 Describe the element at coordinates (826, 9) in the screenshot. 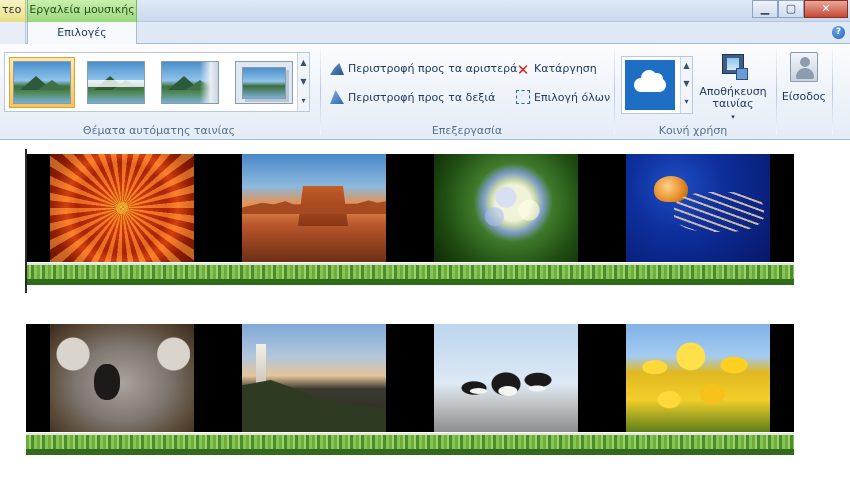

I see `close-button: ✕` at that location.